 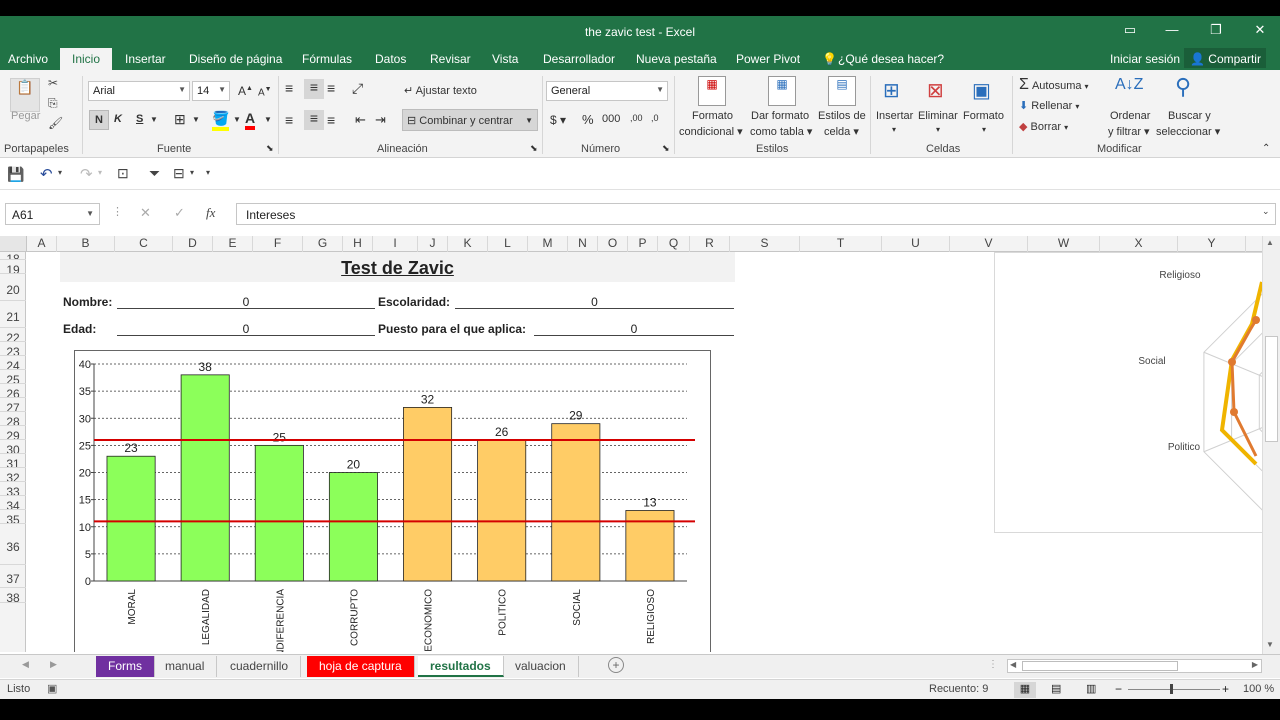 I want to click on font-name-select: Arial ▼, so click(x=139, y=91).